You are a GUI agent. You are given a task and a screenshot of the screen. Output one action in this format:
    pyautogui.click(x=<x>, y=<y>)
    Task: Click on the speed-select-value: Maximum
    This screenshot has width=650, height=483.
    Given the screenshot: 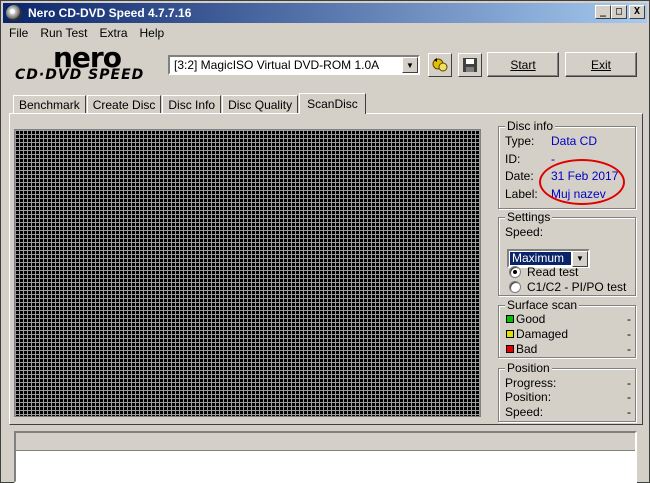 What is the action you would take?
    pyautogui.click(x=540, y=258)
    